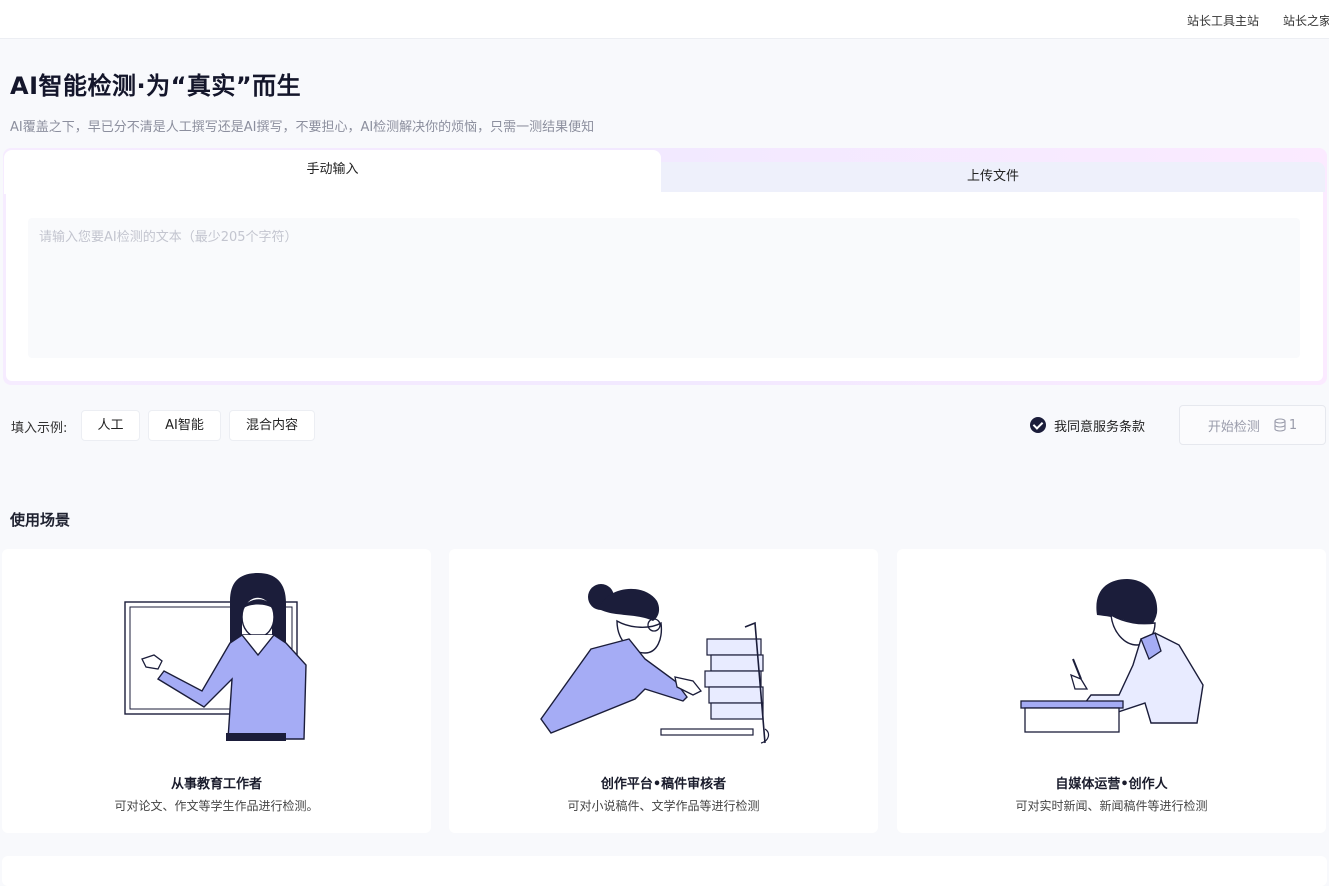 This screenshot has height=886, width=1329. I want to click on top-navigation-bar: 站长工具主站 站长之家, so click(664, 19).